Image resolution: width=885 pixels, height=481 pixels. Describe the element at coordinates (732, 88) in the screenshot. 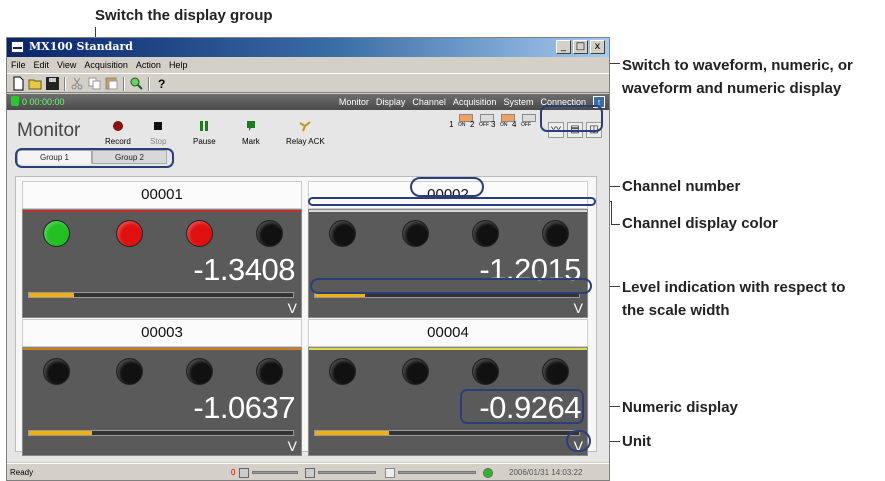

I see `annotation-switch-display-2: waveform and numeric display` at that location.